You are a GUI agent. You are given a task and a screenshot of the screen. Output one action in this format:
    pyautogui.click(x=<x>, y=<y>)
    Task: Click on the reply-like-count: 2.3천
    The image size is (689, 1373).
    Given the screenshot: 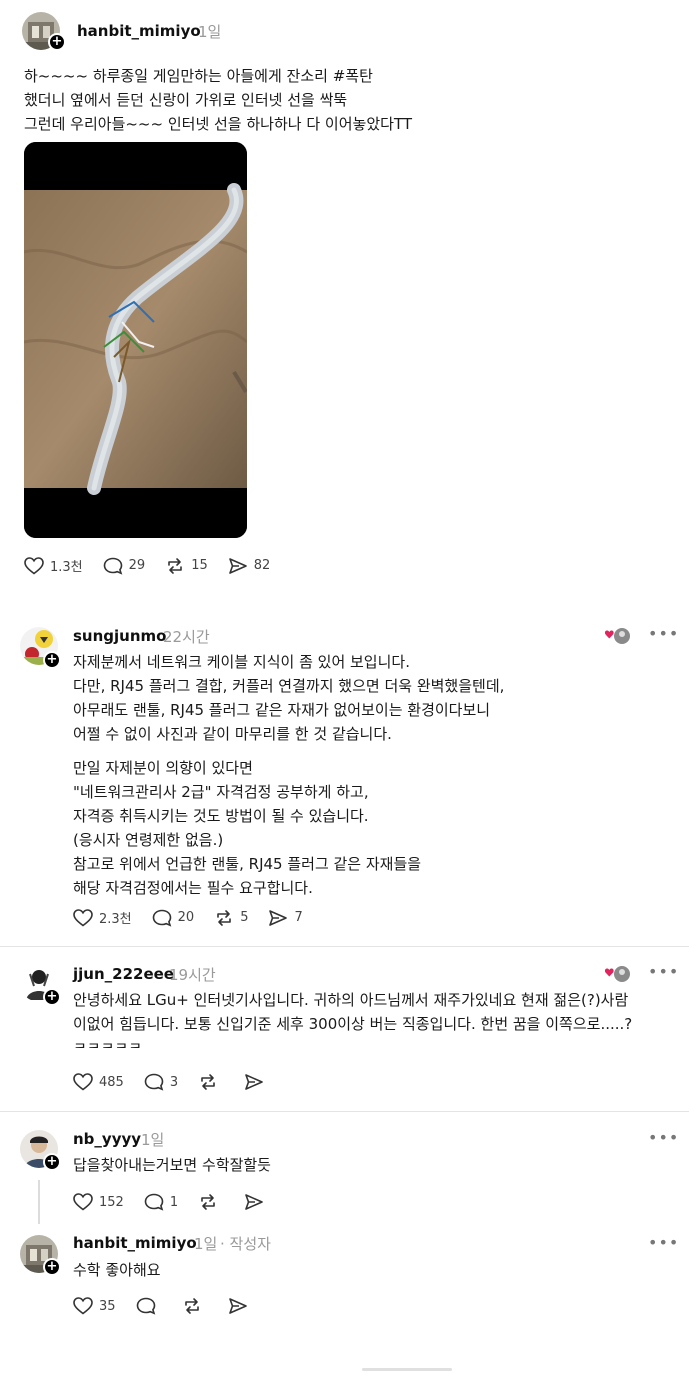 What is the action you would take?
    pyautogui.click(x=115, y=919)
    